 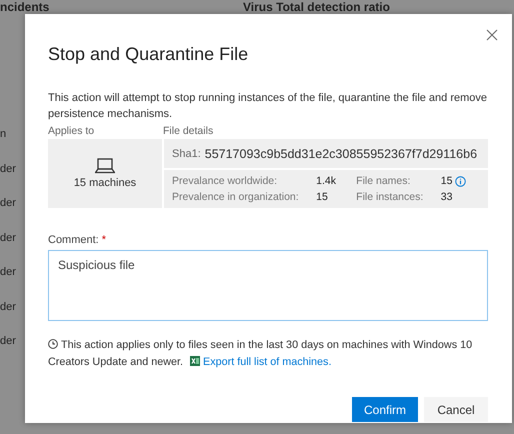 What do you see at coordinates (268, 285) in the screenshot?
I see `comment-field: Suspicious file` at bounding box center [268, 285].